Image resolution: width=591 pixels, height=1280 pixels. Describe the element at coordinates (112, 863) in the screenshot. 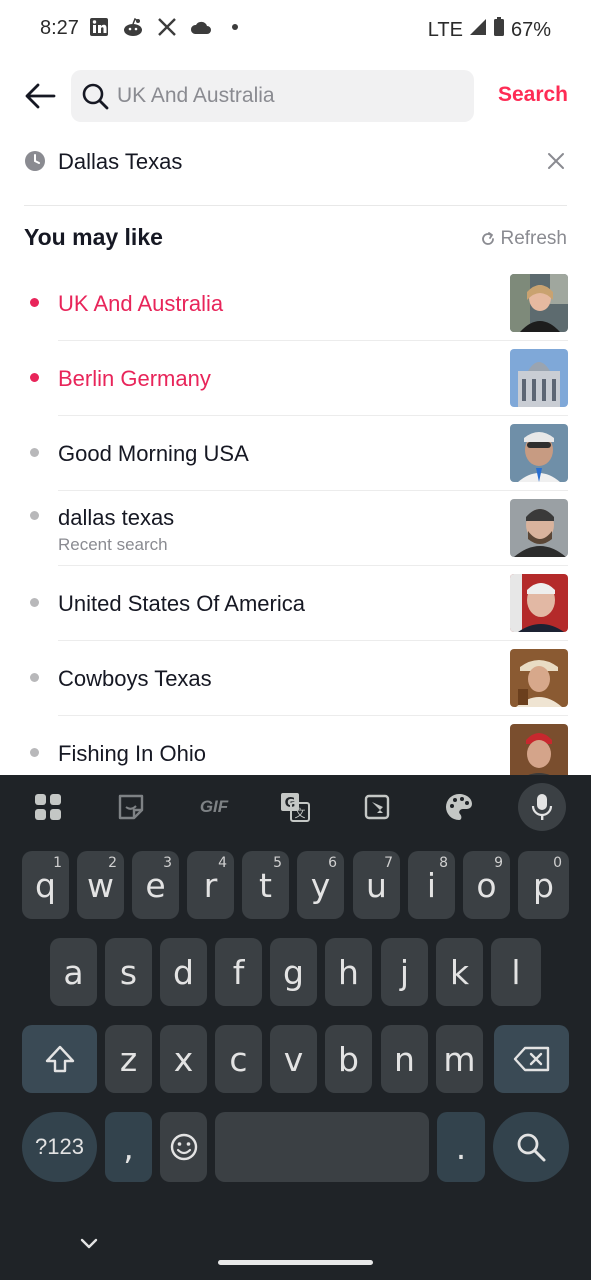

I see `key-hint: 2` at that location.